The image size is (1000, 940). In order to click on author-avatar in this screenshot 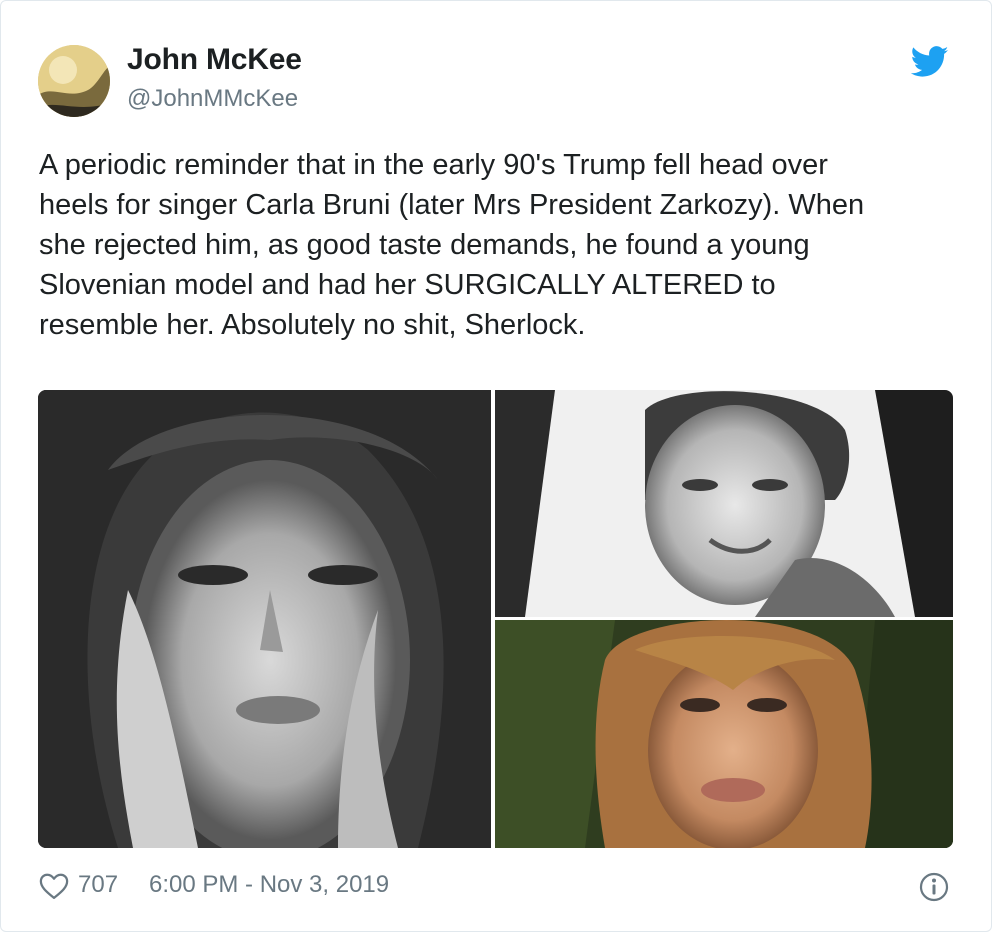, I will do `click(74, 81)`.